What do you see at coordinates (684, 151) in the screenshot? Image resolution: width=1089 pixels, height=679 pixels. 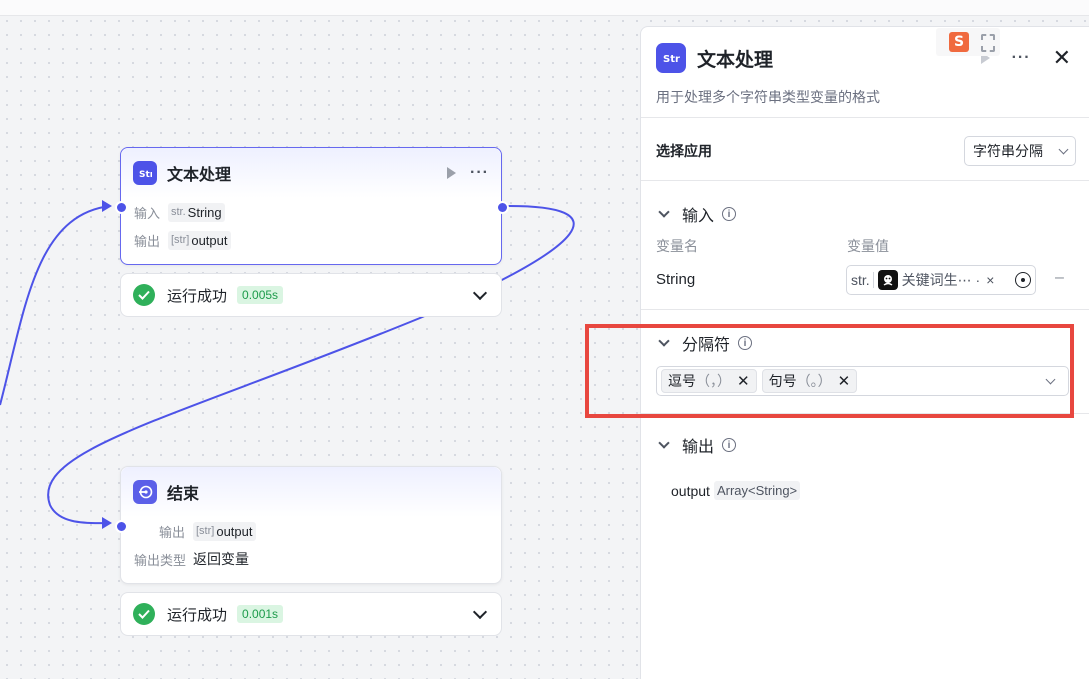 I see `app-label: 选择应用` at bounding box center [684, 151].